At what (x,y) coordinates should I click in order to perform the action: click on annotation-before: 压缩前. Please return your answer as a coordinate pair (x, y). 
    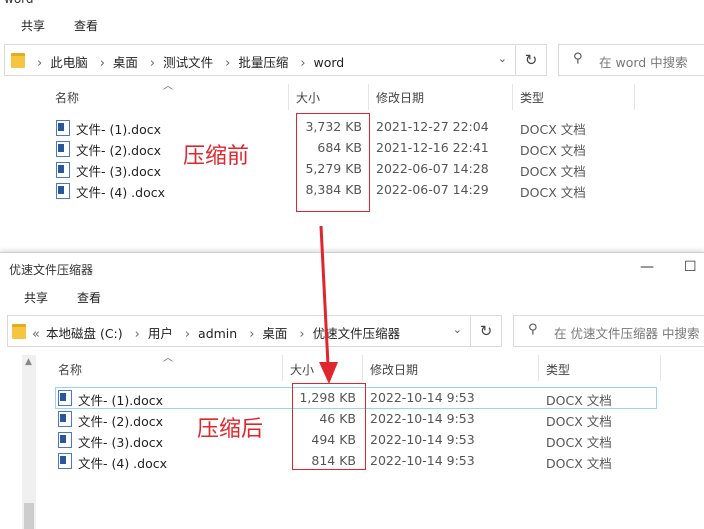
    Looking at the image, I should click on (216, 156).